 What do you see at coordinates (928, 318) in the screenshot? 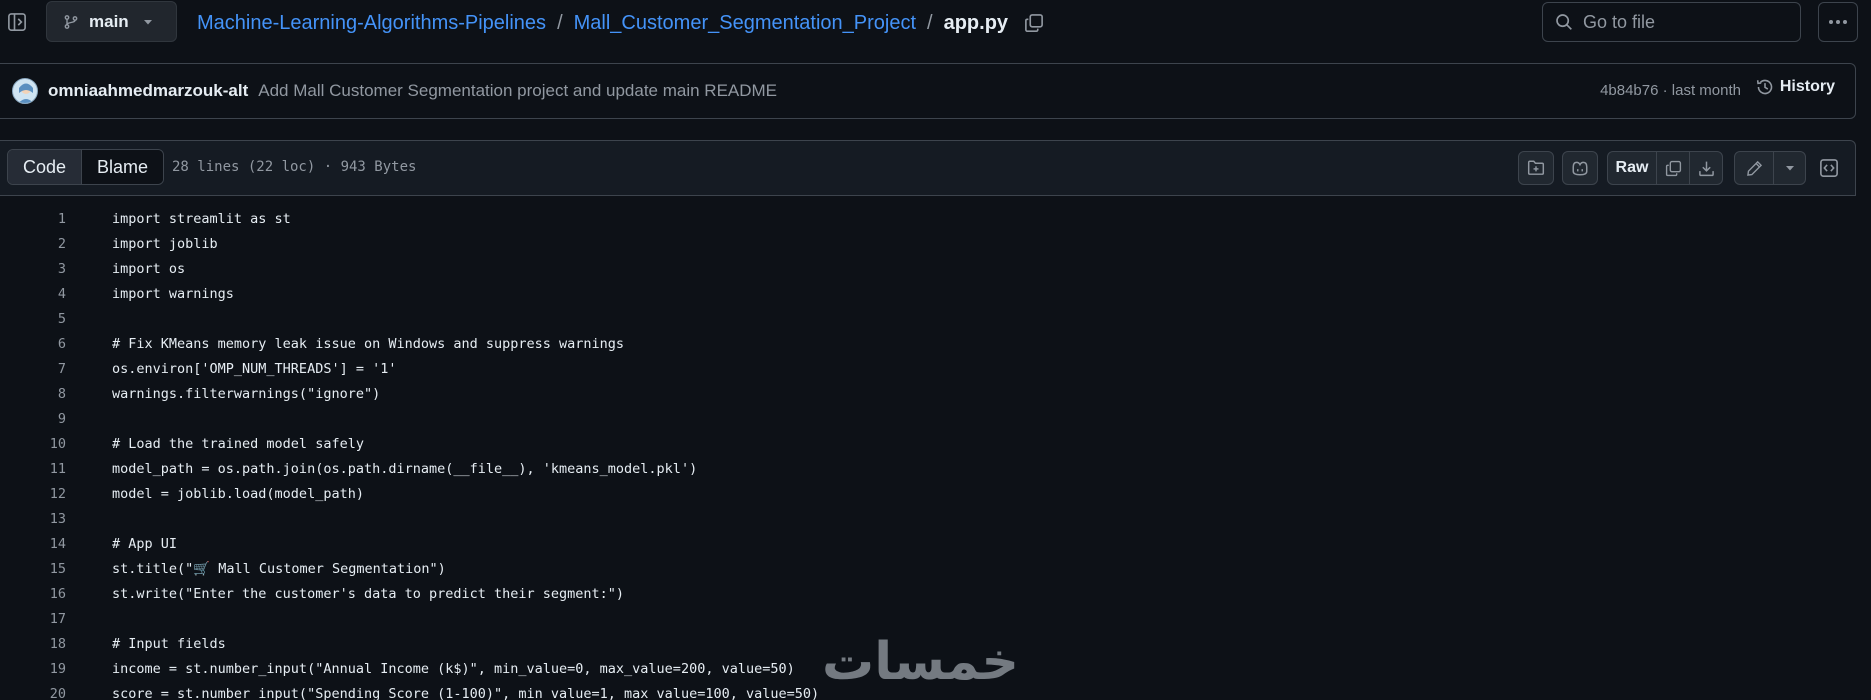
I see `code-line: 5` at bounding box center [928, 318].